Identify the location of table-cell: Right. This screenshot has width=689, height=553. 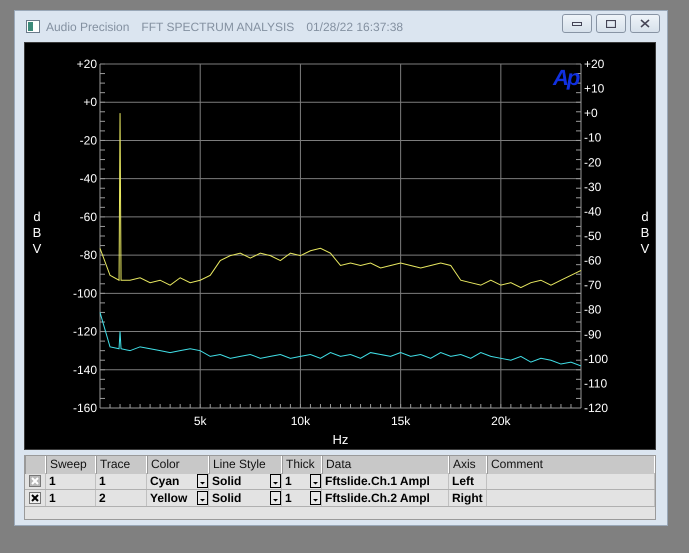
(467, 498).